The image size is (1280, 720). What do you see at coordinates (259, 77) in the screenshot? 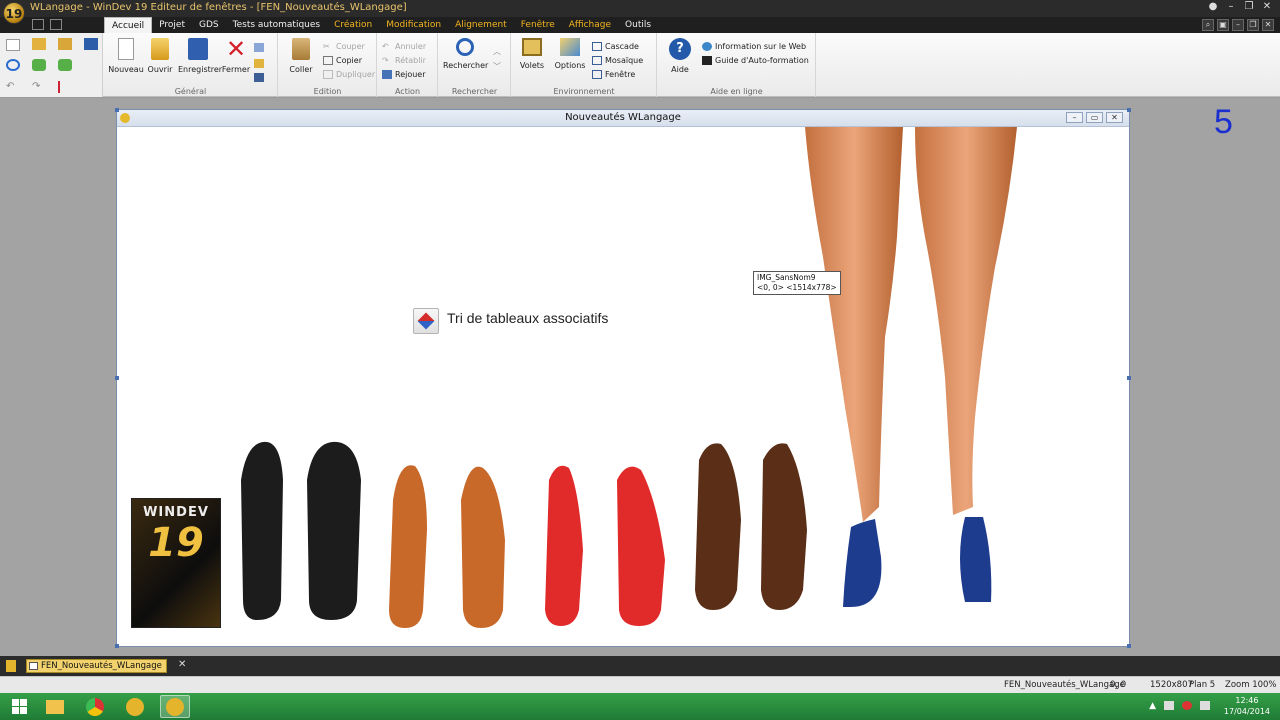
I see `print-button` at bounding box center [259, 77].